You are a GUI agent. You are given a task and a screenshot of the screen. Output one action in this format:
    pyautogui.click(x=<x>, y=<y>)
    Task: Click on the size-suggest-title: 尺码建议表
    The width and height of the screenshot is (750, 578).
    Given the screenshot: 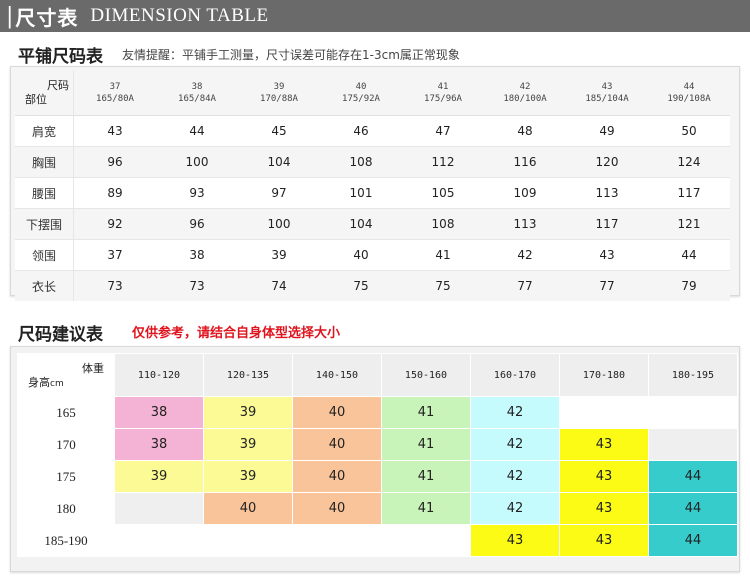 What is the action you would take?
    pyautogui.click(x=60, y=335)
    